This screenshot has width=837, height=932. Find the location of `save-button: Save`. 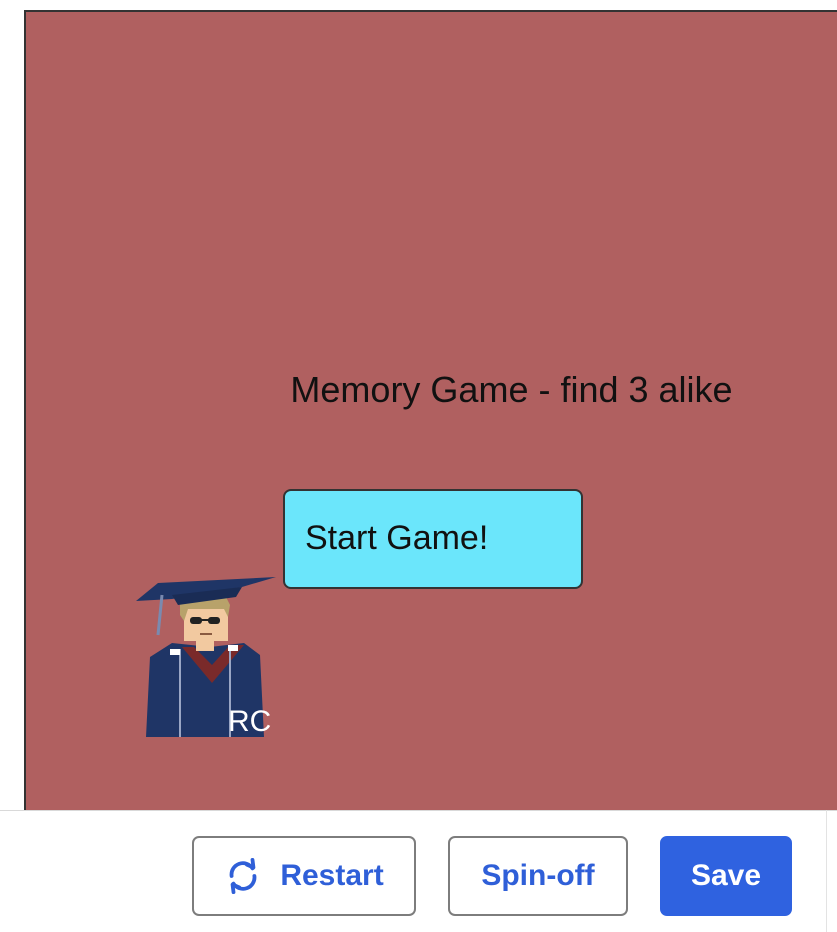

save-button: Save is located at coordinates (726, 876).